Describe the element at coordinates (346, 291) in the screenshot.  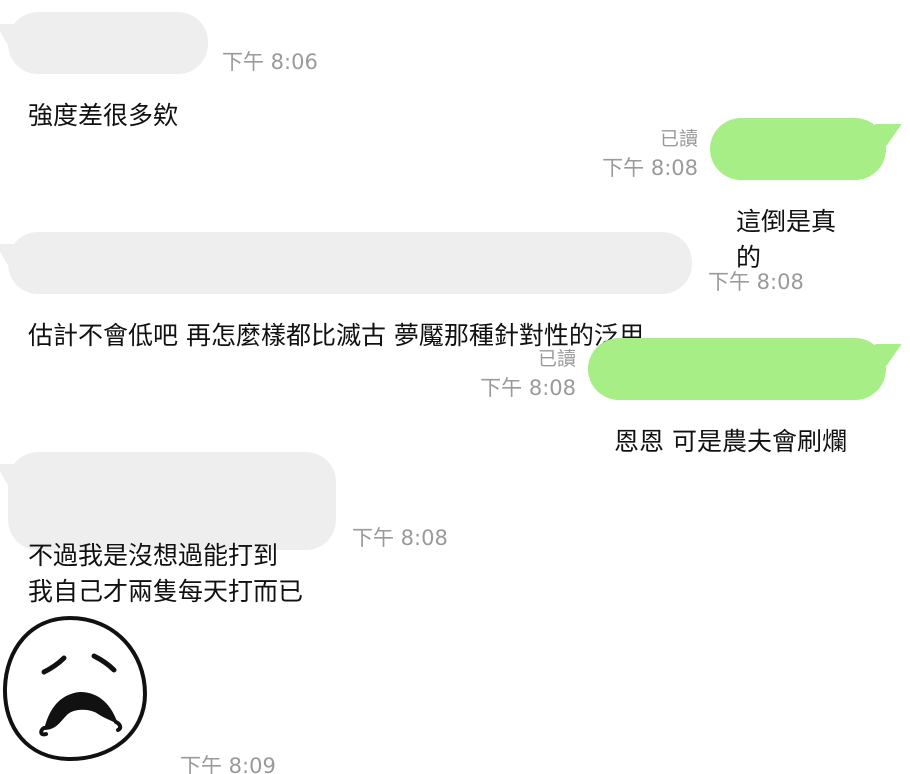
I see `incoming-message-bubble: 估計不會低吧 再怎麼樣都比滅古 夢魘那種針對性的泛用` at that location.